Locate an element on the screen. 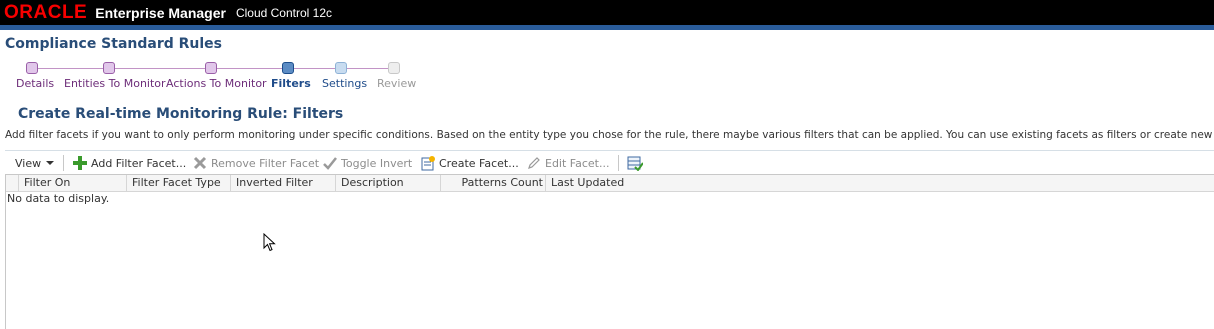 This screenshot has width=1214, height=329. train-stop-filters is located at coordinates (288, 68).